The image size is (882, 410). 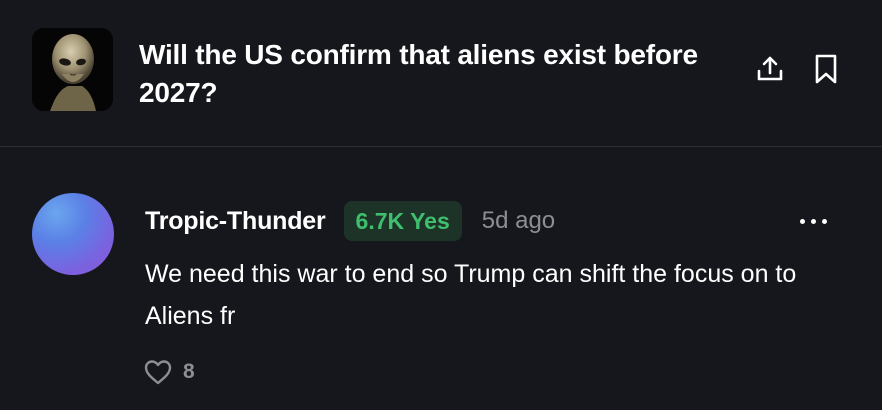 What do you see at coordinates (73, 234) in the screenshot?
I see `avatar` at bounding box center [73, 234].